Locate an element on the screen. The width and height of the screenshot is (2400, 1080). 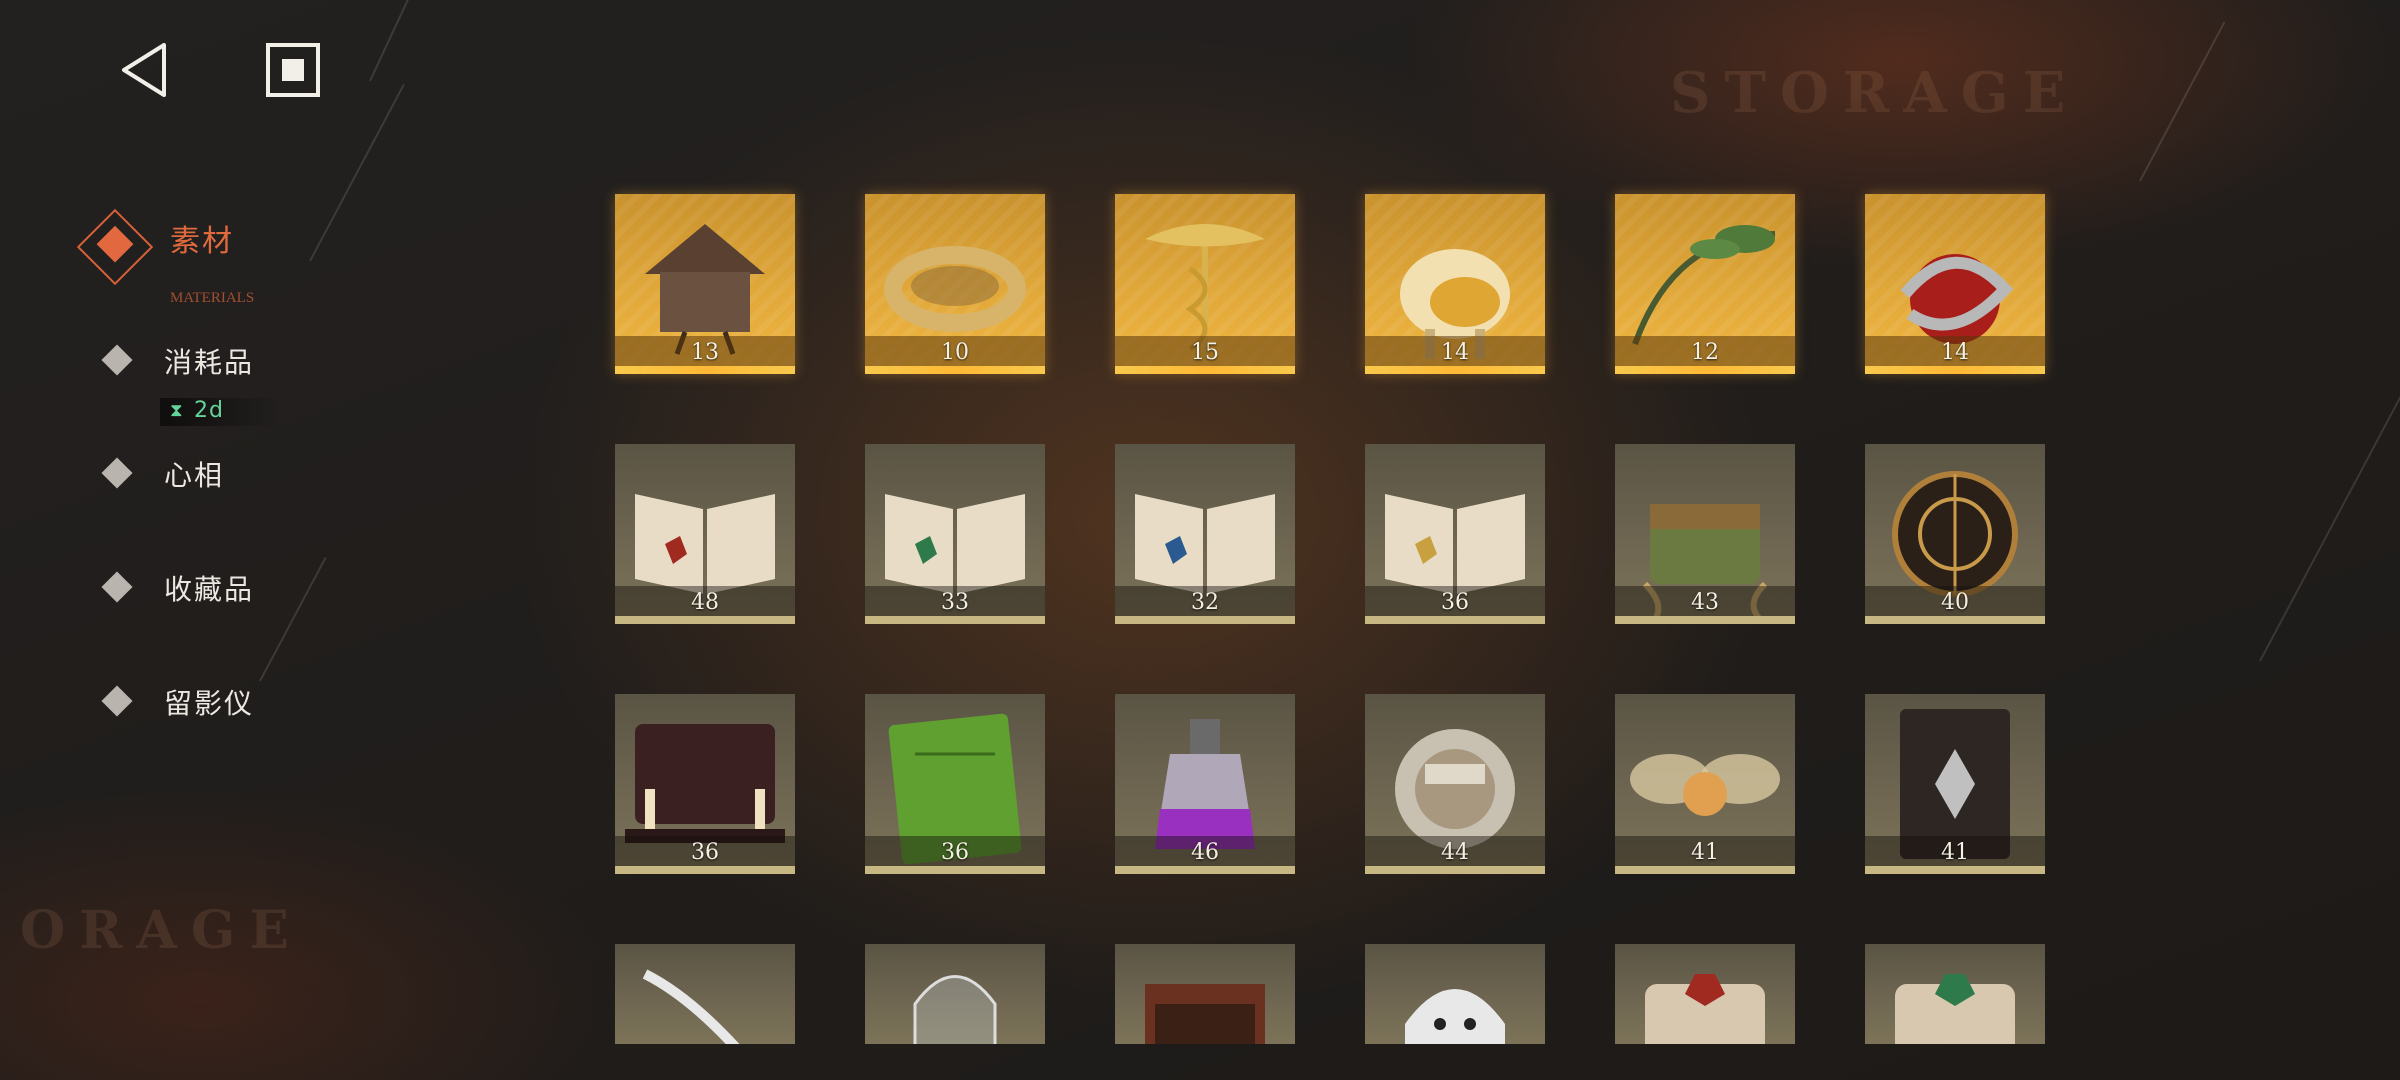
item-count: 48 is located at coordinates (705, 602).